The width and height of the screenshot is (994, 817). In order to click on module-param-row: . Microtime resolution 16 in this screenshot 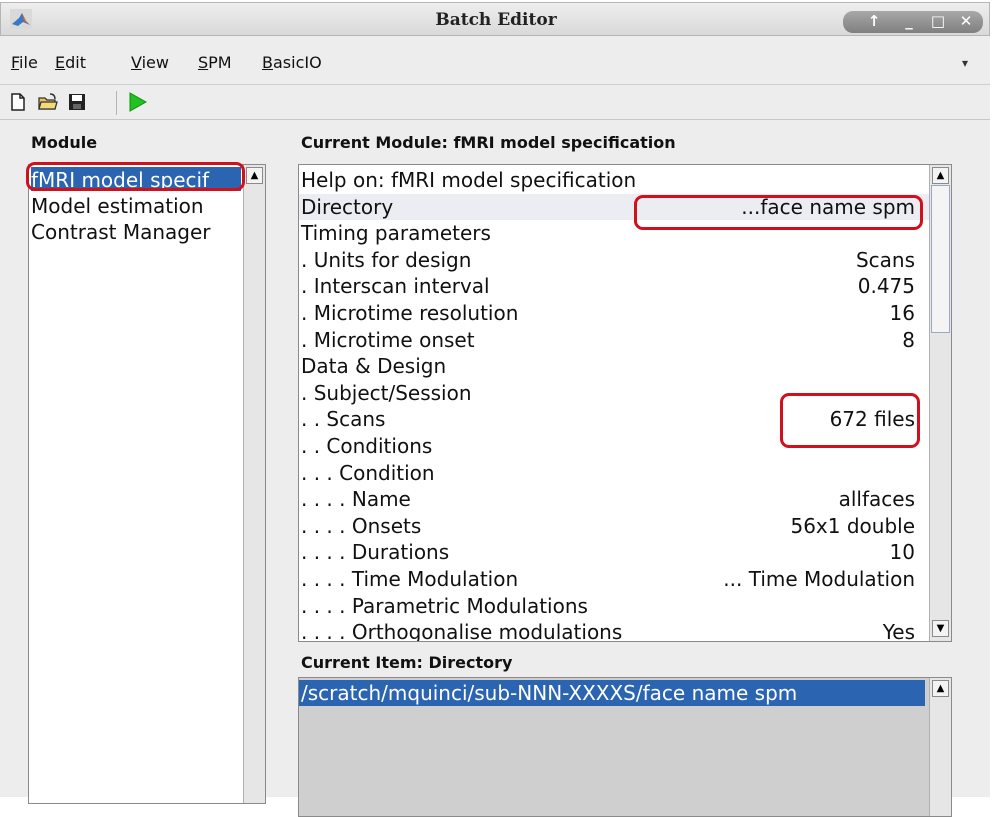, I will do `click(614, 313)`.